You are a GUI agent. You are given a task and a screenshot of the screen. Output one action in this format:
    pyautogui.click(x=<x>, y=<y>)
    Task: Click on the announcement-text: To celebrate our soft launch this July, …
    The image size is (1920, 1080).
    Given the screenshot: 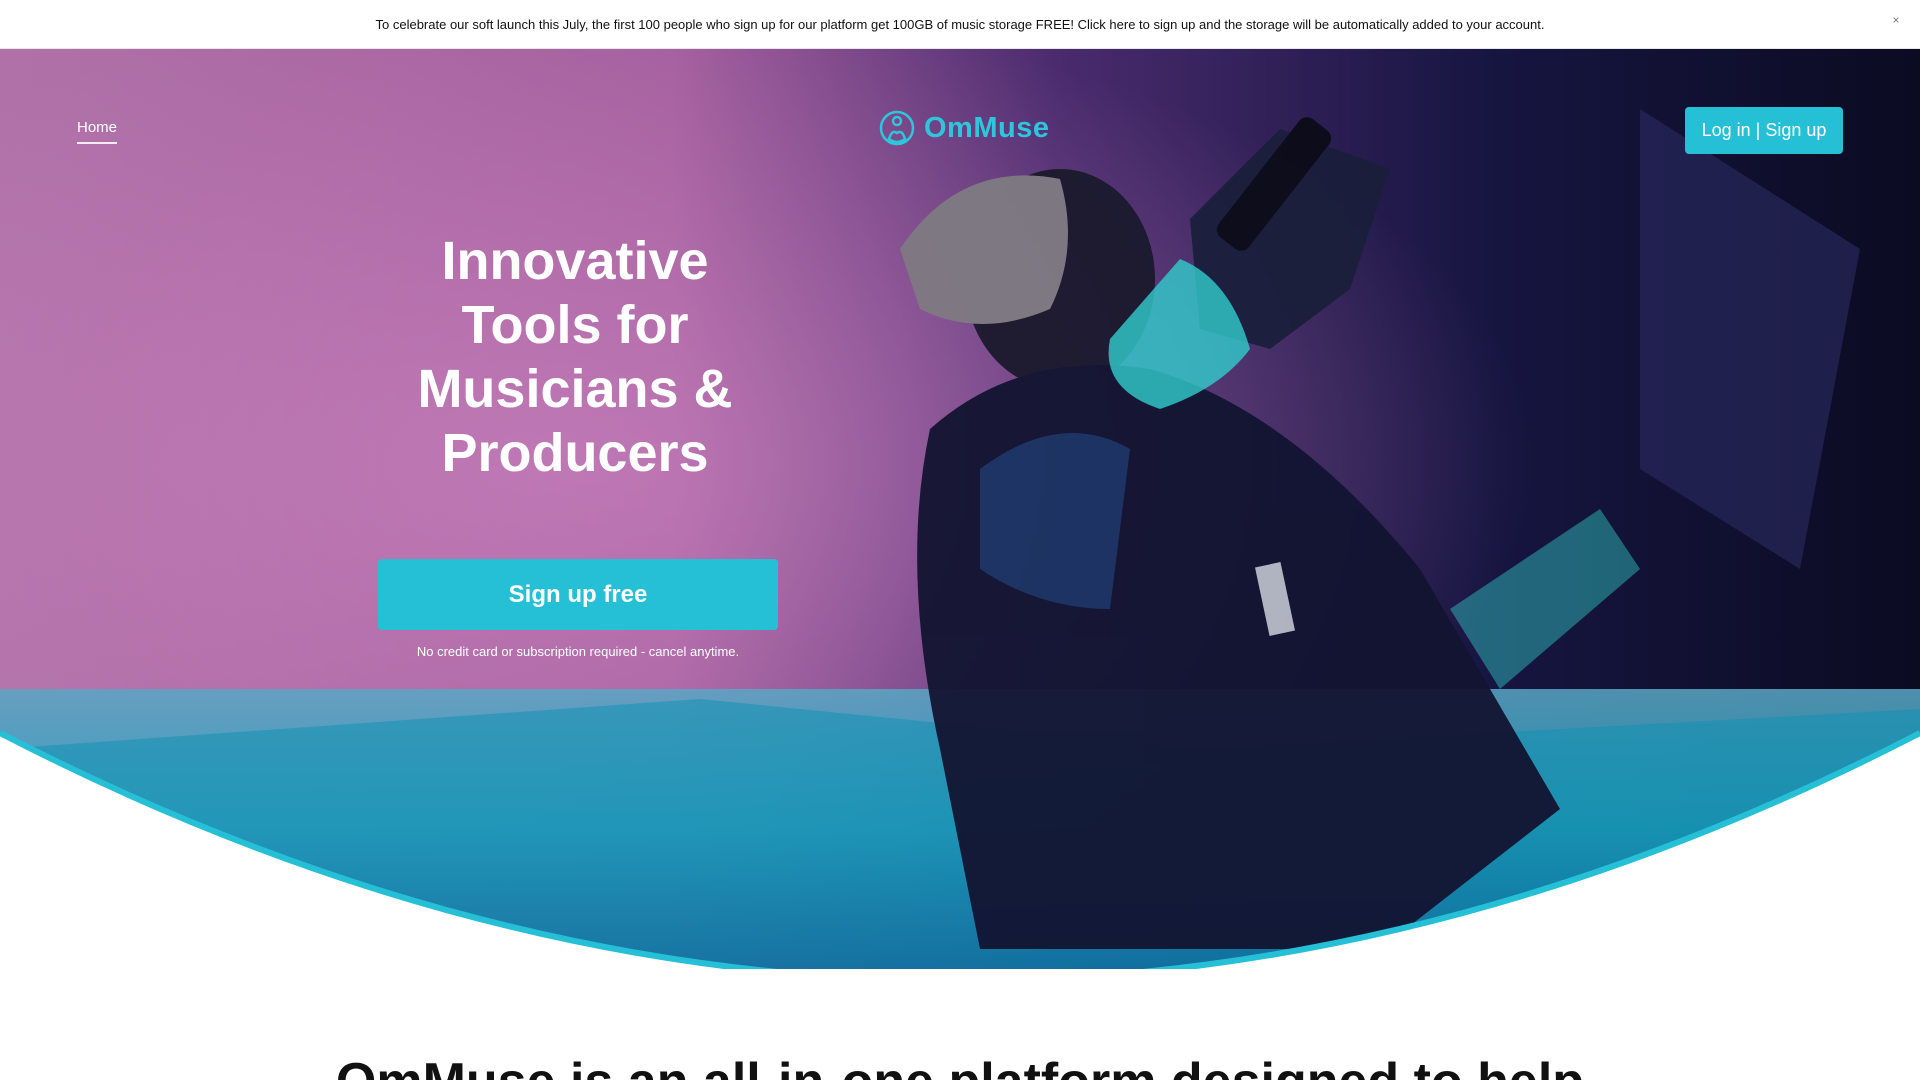 What is the action you would take?
    pyautogui.click(x=960, y=24)
    